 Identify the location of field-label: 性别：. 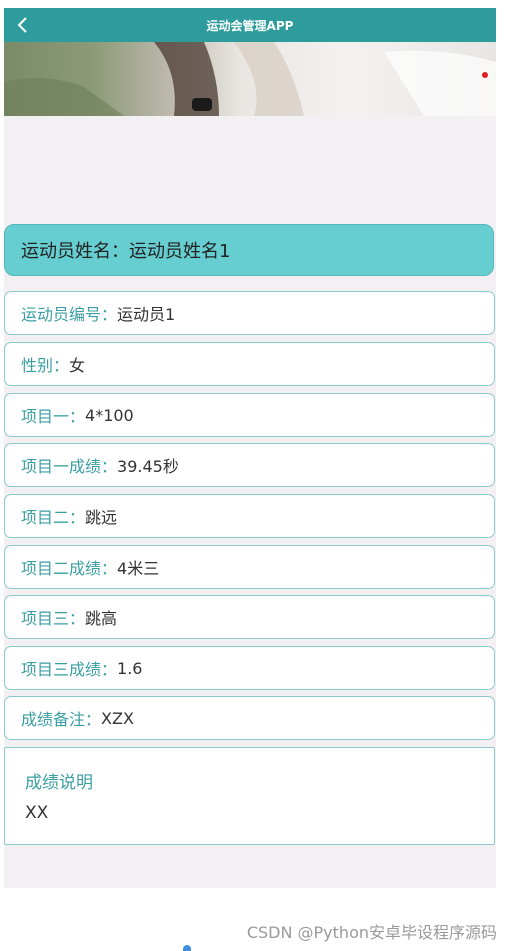
(45, 365).